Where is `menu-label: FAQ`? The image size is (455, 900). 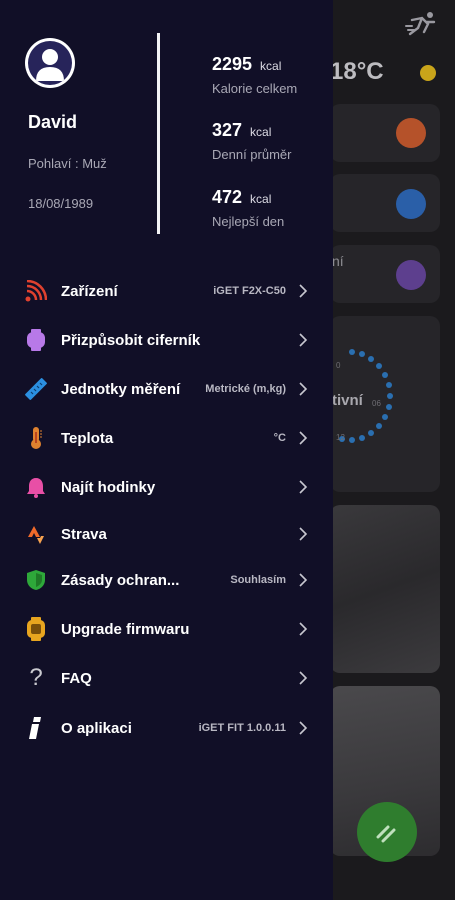 menu-label: FAQ is located at coordinates (76, 678).